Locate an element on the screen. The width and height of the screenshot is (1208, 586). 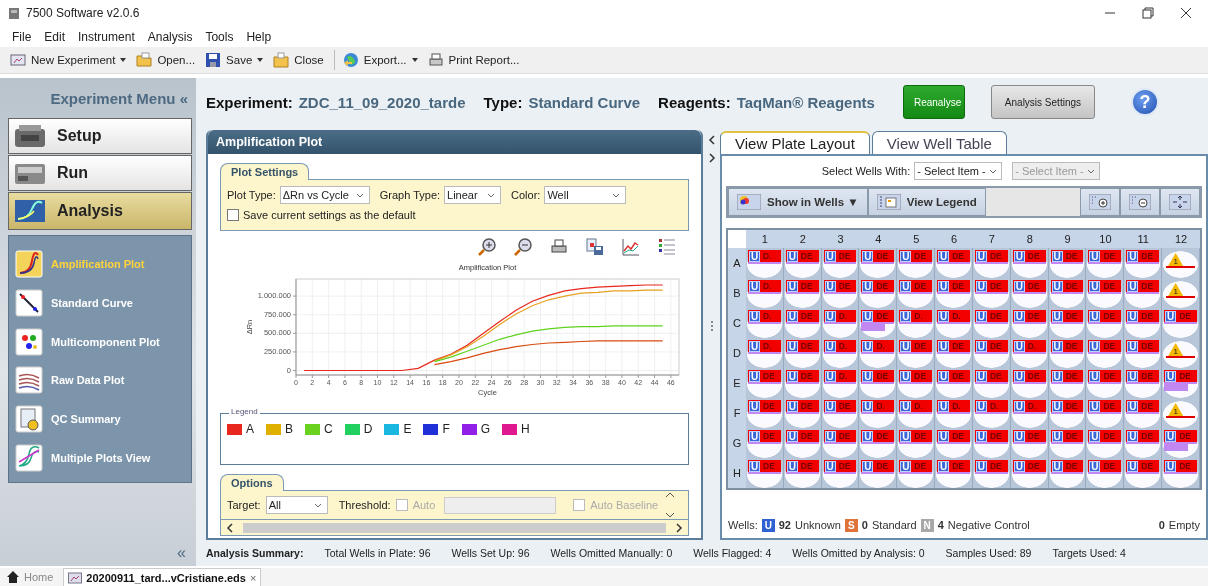
column-header: 8 is located at coordinates (1029, 239).